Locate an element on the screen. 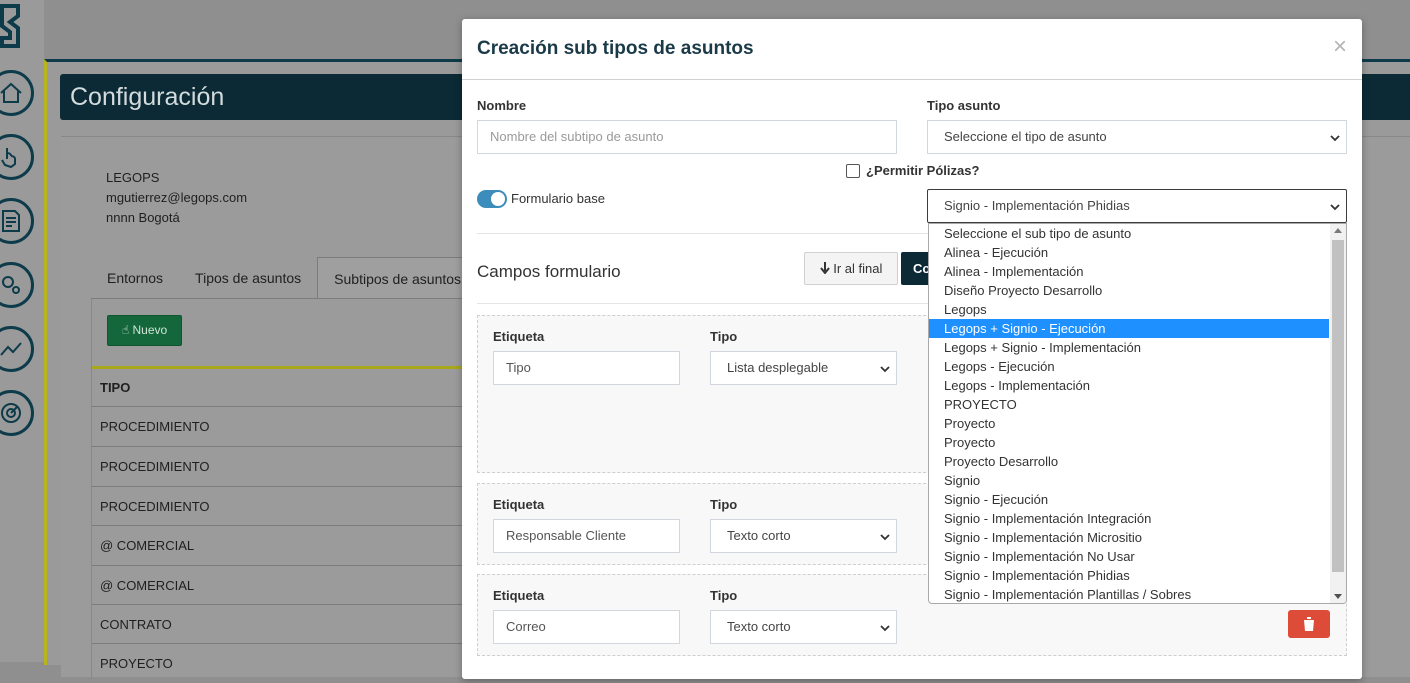  dropdown-option: Signio - Implementación No Usar is located at coordinates (1129, 556).